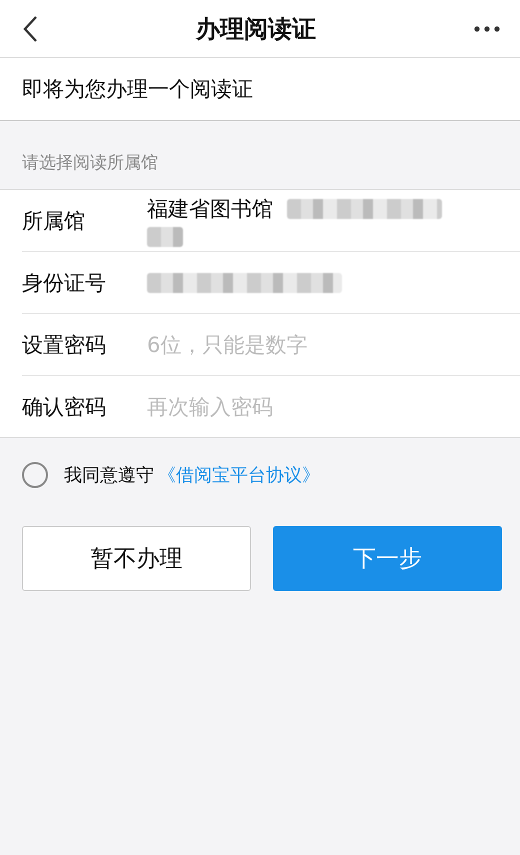  What do you see at coordinates (64, 345) in the screenshot?
I see `field-label: 设置密码` at bounding box center [64, 345].